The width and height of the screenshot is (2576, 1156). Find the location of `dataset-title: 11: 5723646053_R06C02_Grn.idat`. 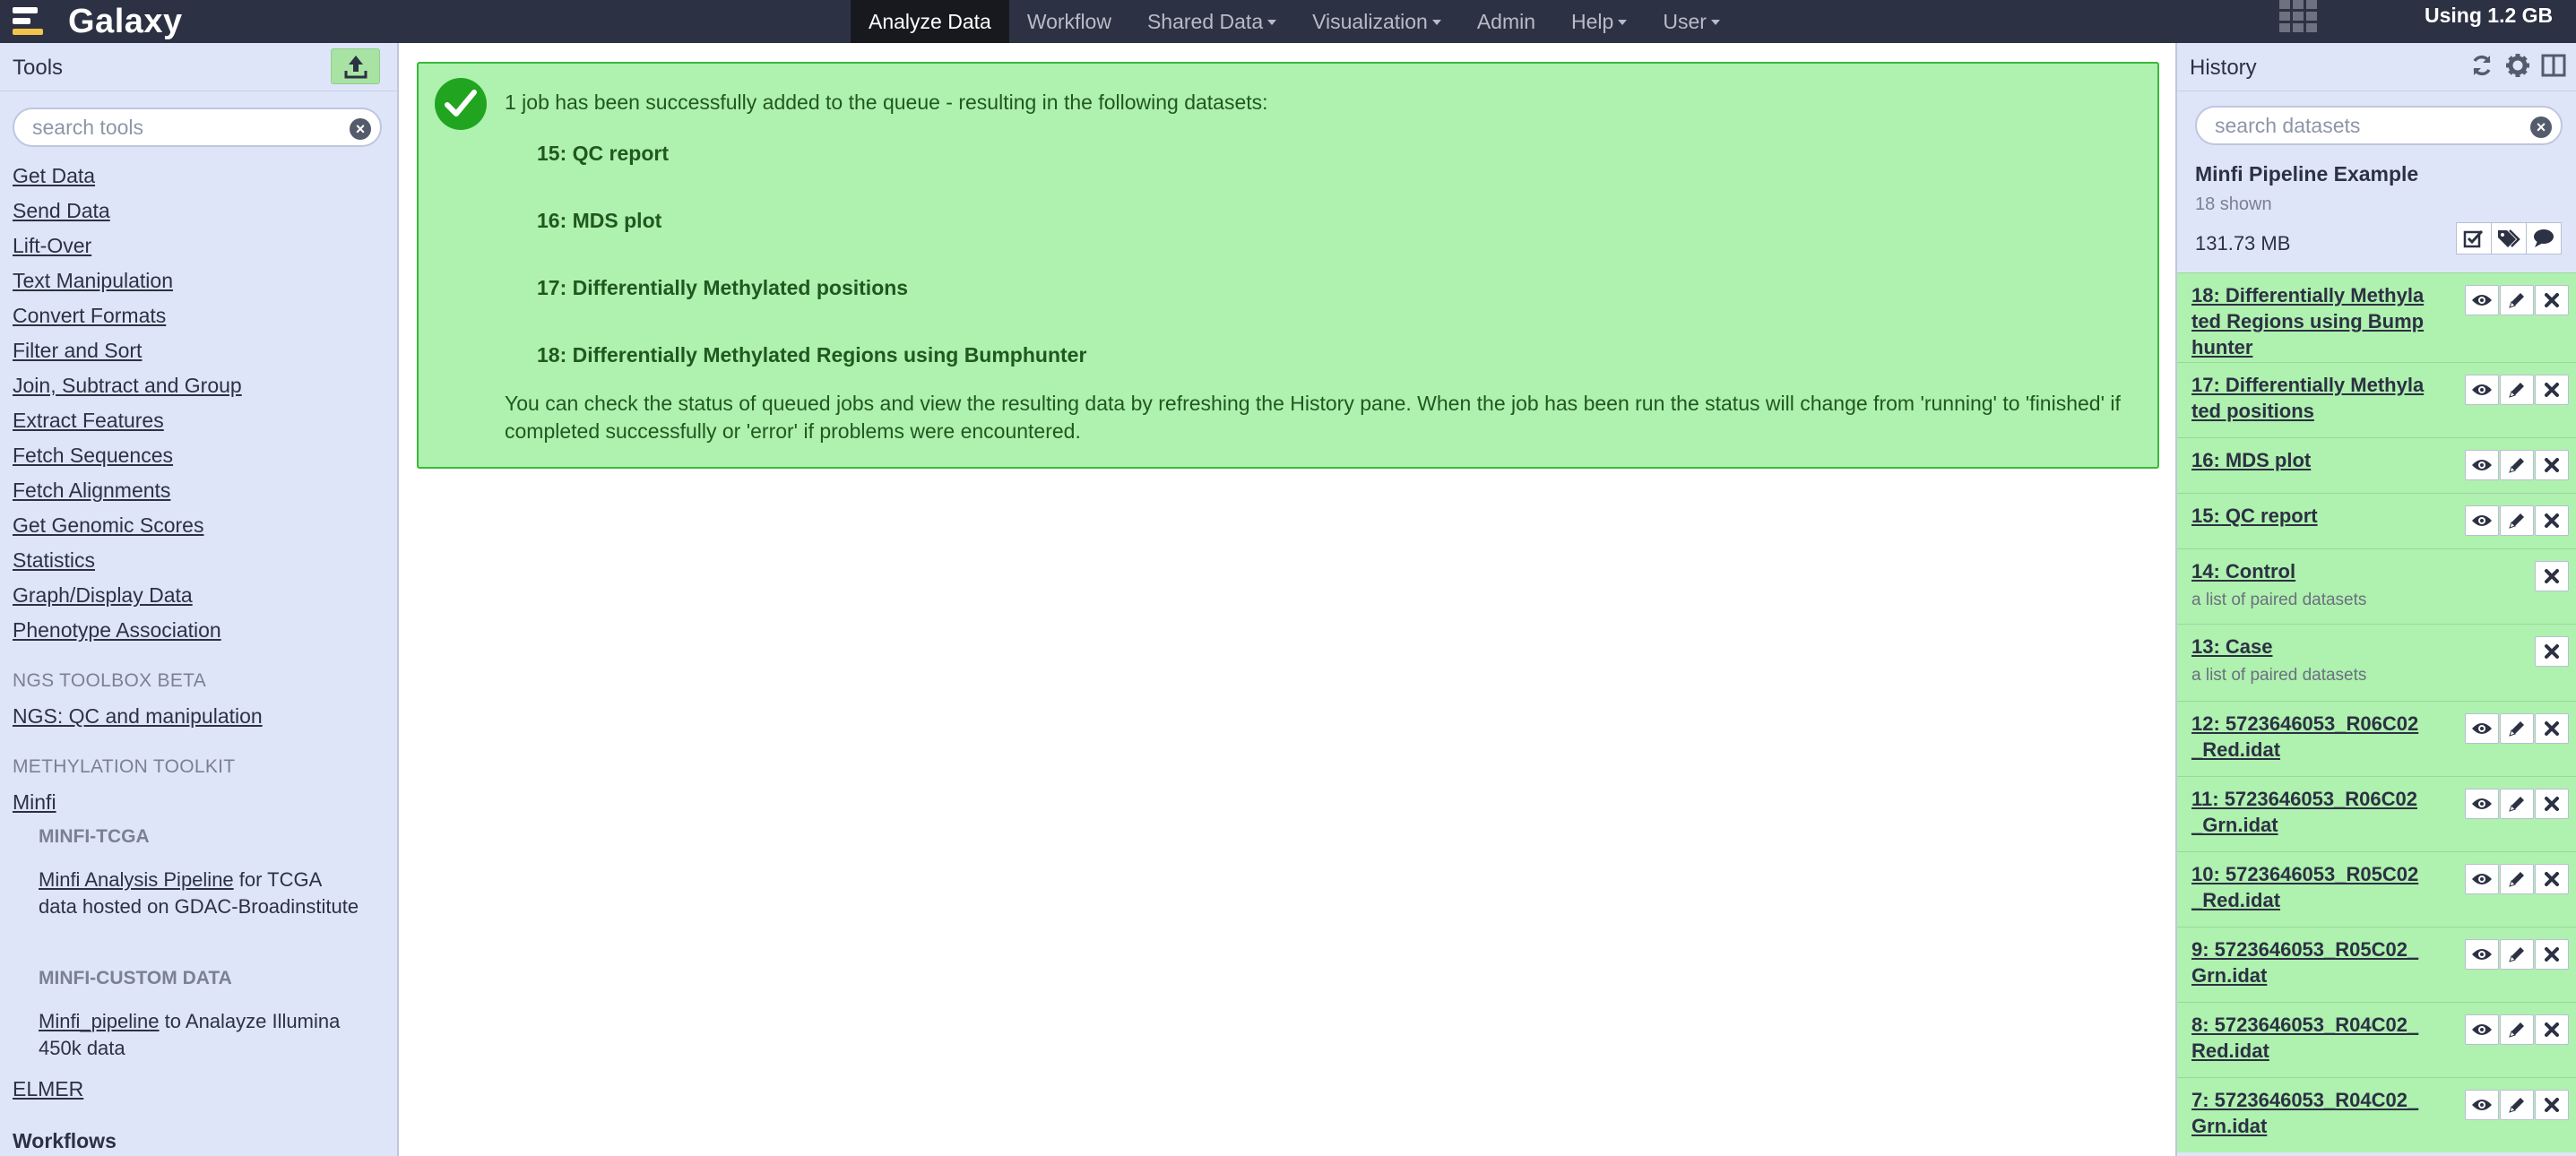

dataset-title: 11: 5723646053_R06C02_Grn.idat is located at coordinates (2308, 812).